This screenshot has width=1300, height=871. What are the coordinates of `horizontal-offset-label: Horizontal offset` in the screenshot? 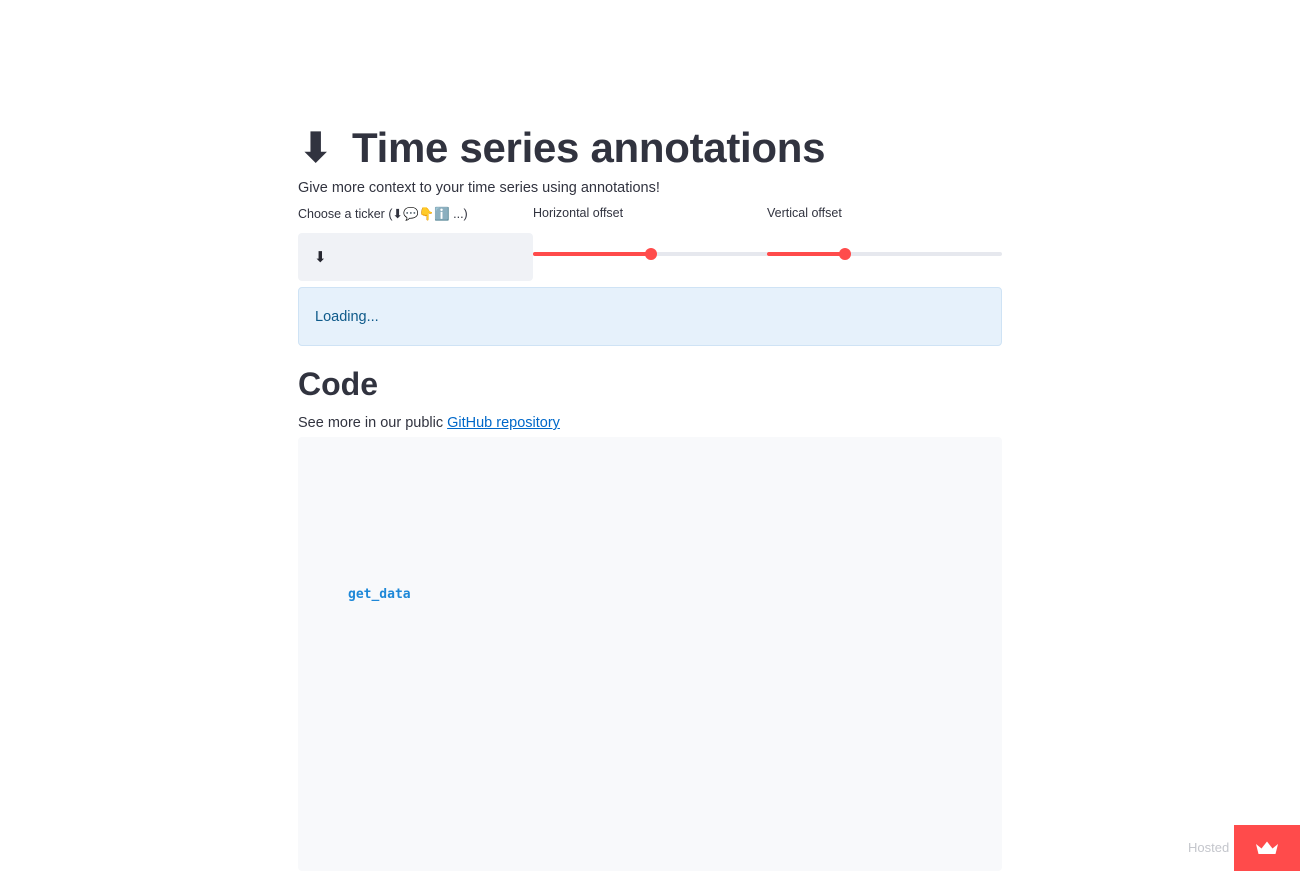 It's located at (578, 213).